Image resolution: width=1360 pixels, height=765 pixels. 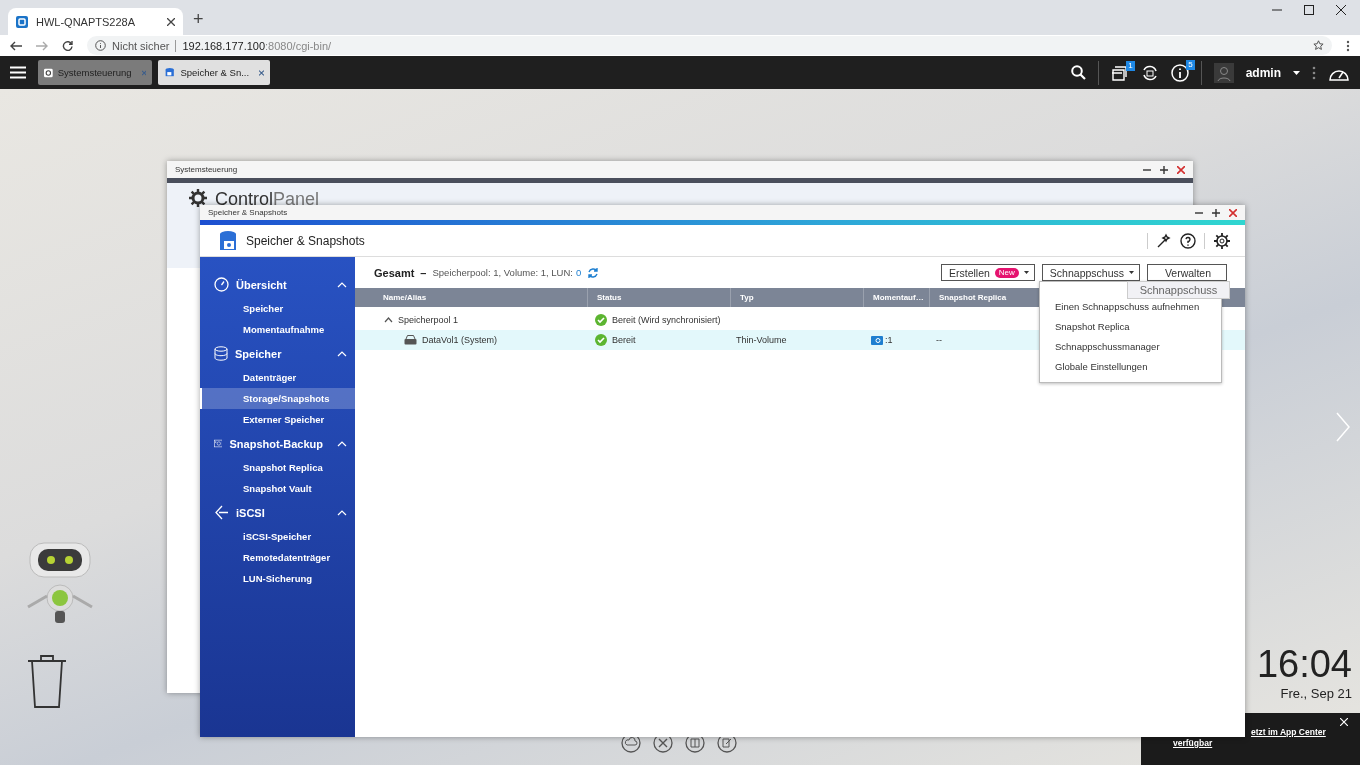 What do you see at coordinates (261, 284) in the screenshot?
I see `section-label: Übersicht` at bounding box center [261, 284].